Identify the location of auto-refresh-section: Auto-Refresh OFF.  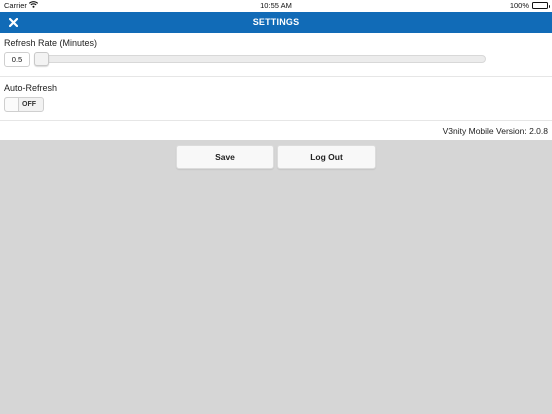
(276, 99).